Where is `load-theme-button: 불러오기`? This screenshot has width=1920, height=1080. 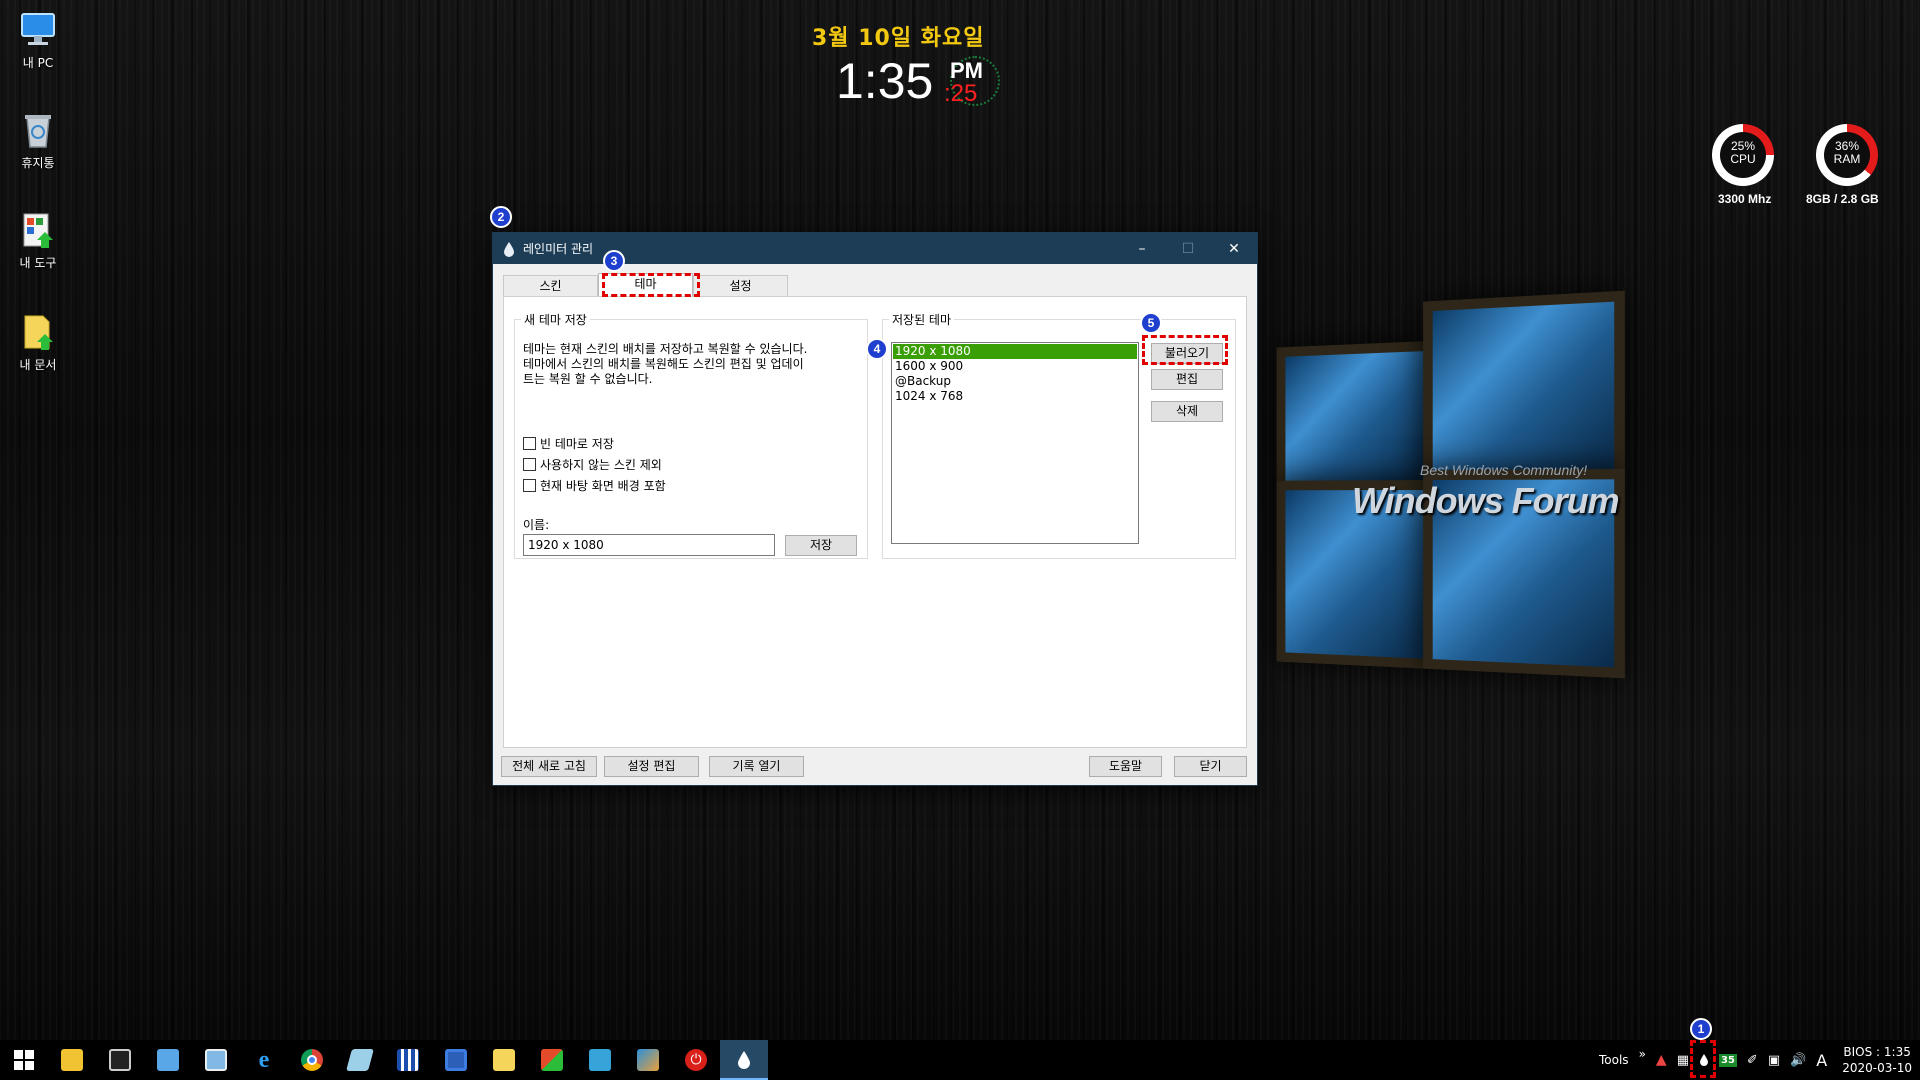
load-theme-button: 불러오기 is located at coordinates (1187, 353).